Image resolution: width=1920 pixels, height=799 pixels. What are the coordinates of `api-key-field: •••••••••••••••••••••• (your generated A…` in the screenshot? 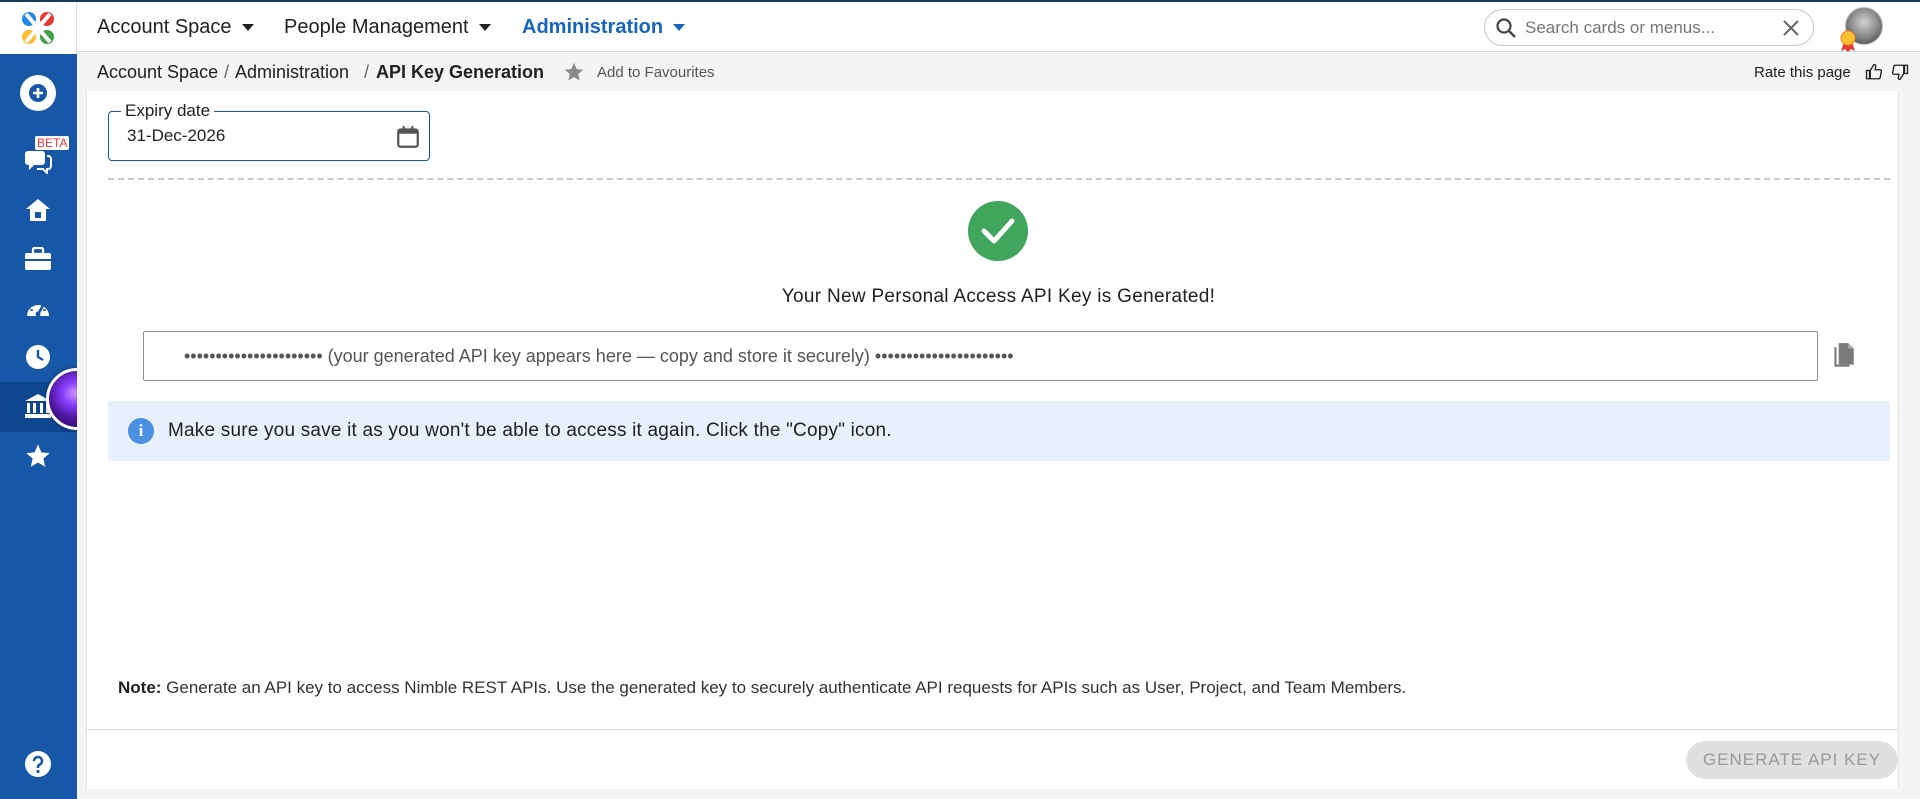 It's located at (980, 356).